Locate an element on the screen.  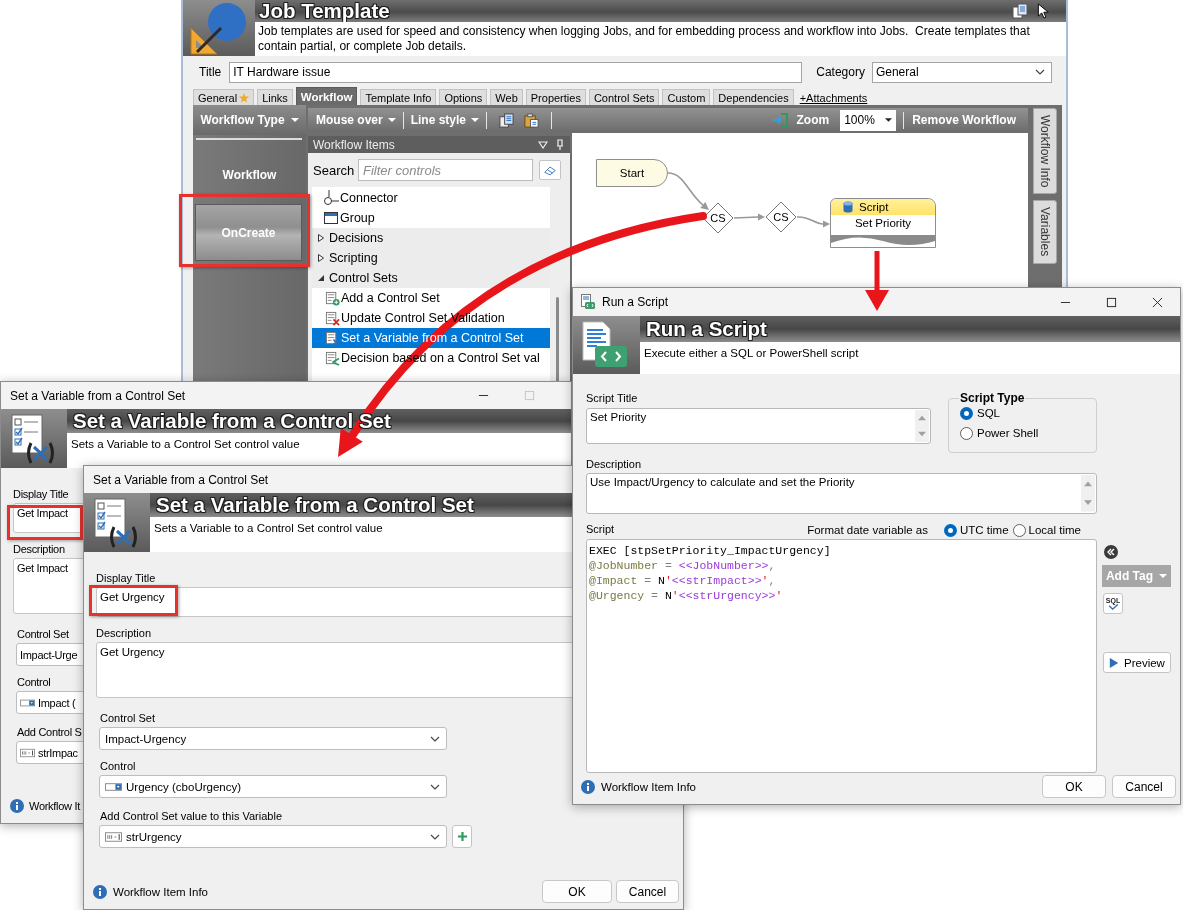
field-label: Display Title is located at coordinates (41, 494).